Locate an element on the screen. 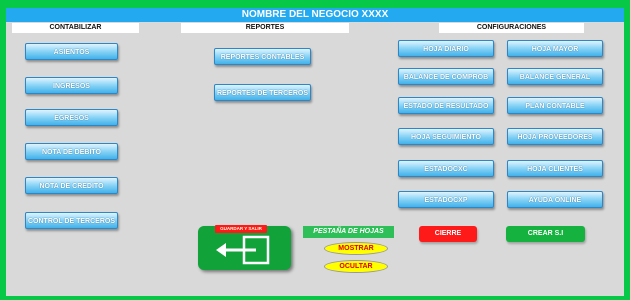  guardar-y-salir-button: GUARDAR Y SALIR is located at coordinates (244, 247).